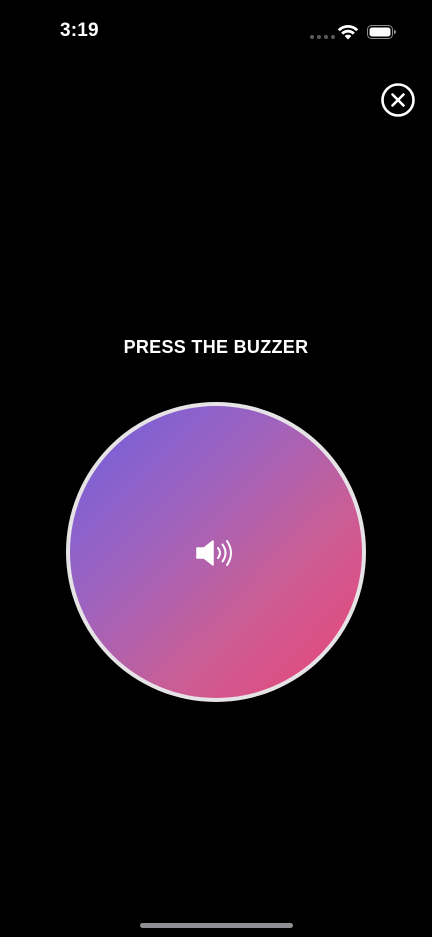  I want to click on signal-dots-icon, so click(322, 37).